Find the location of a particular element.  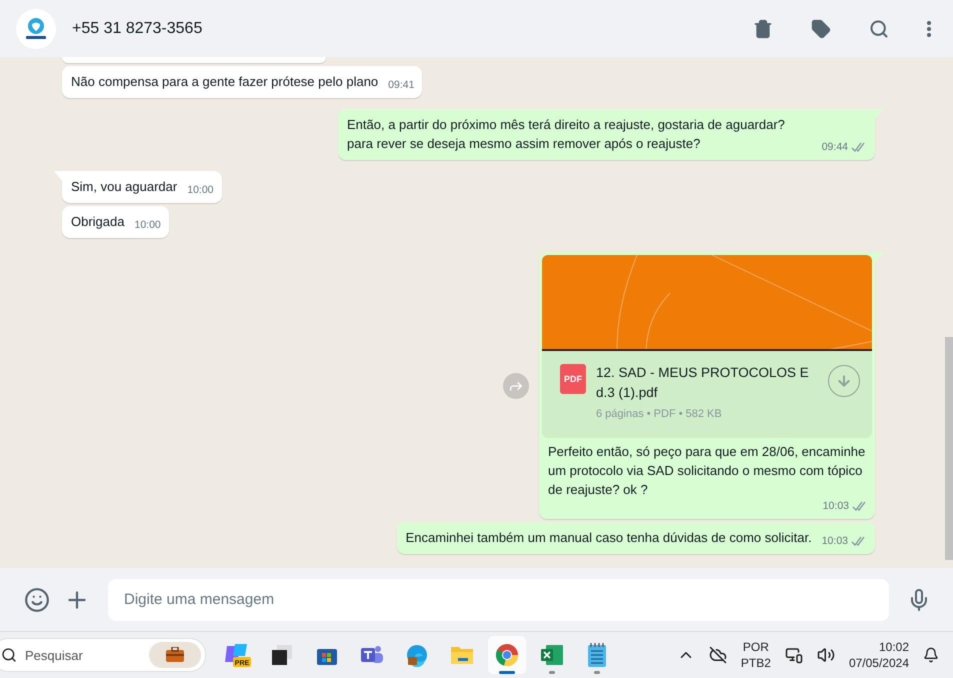

message-input: Digite uma mensagem is located at coordinates (498, 599).